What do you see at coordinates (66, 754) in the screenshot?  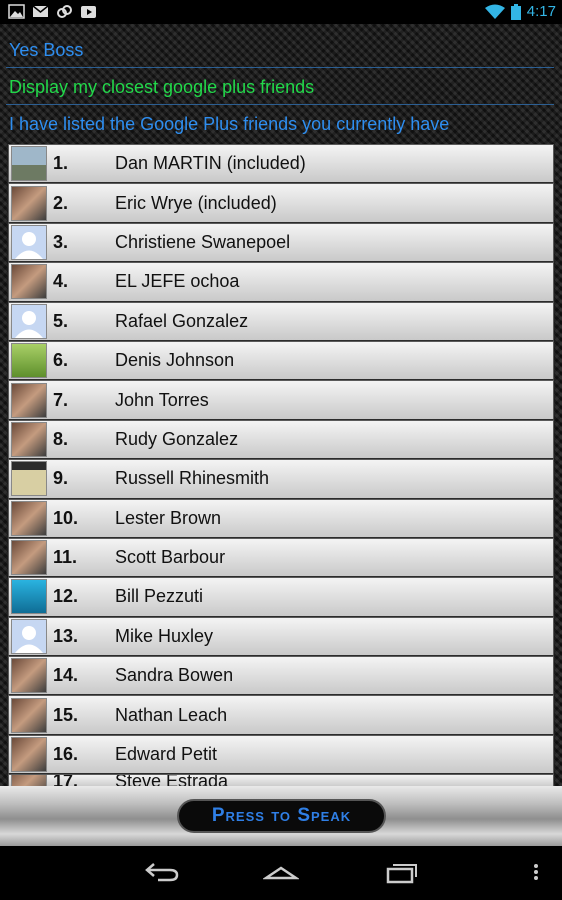 I see `friend-rank: 16.` at bounding box center [66, 754].